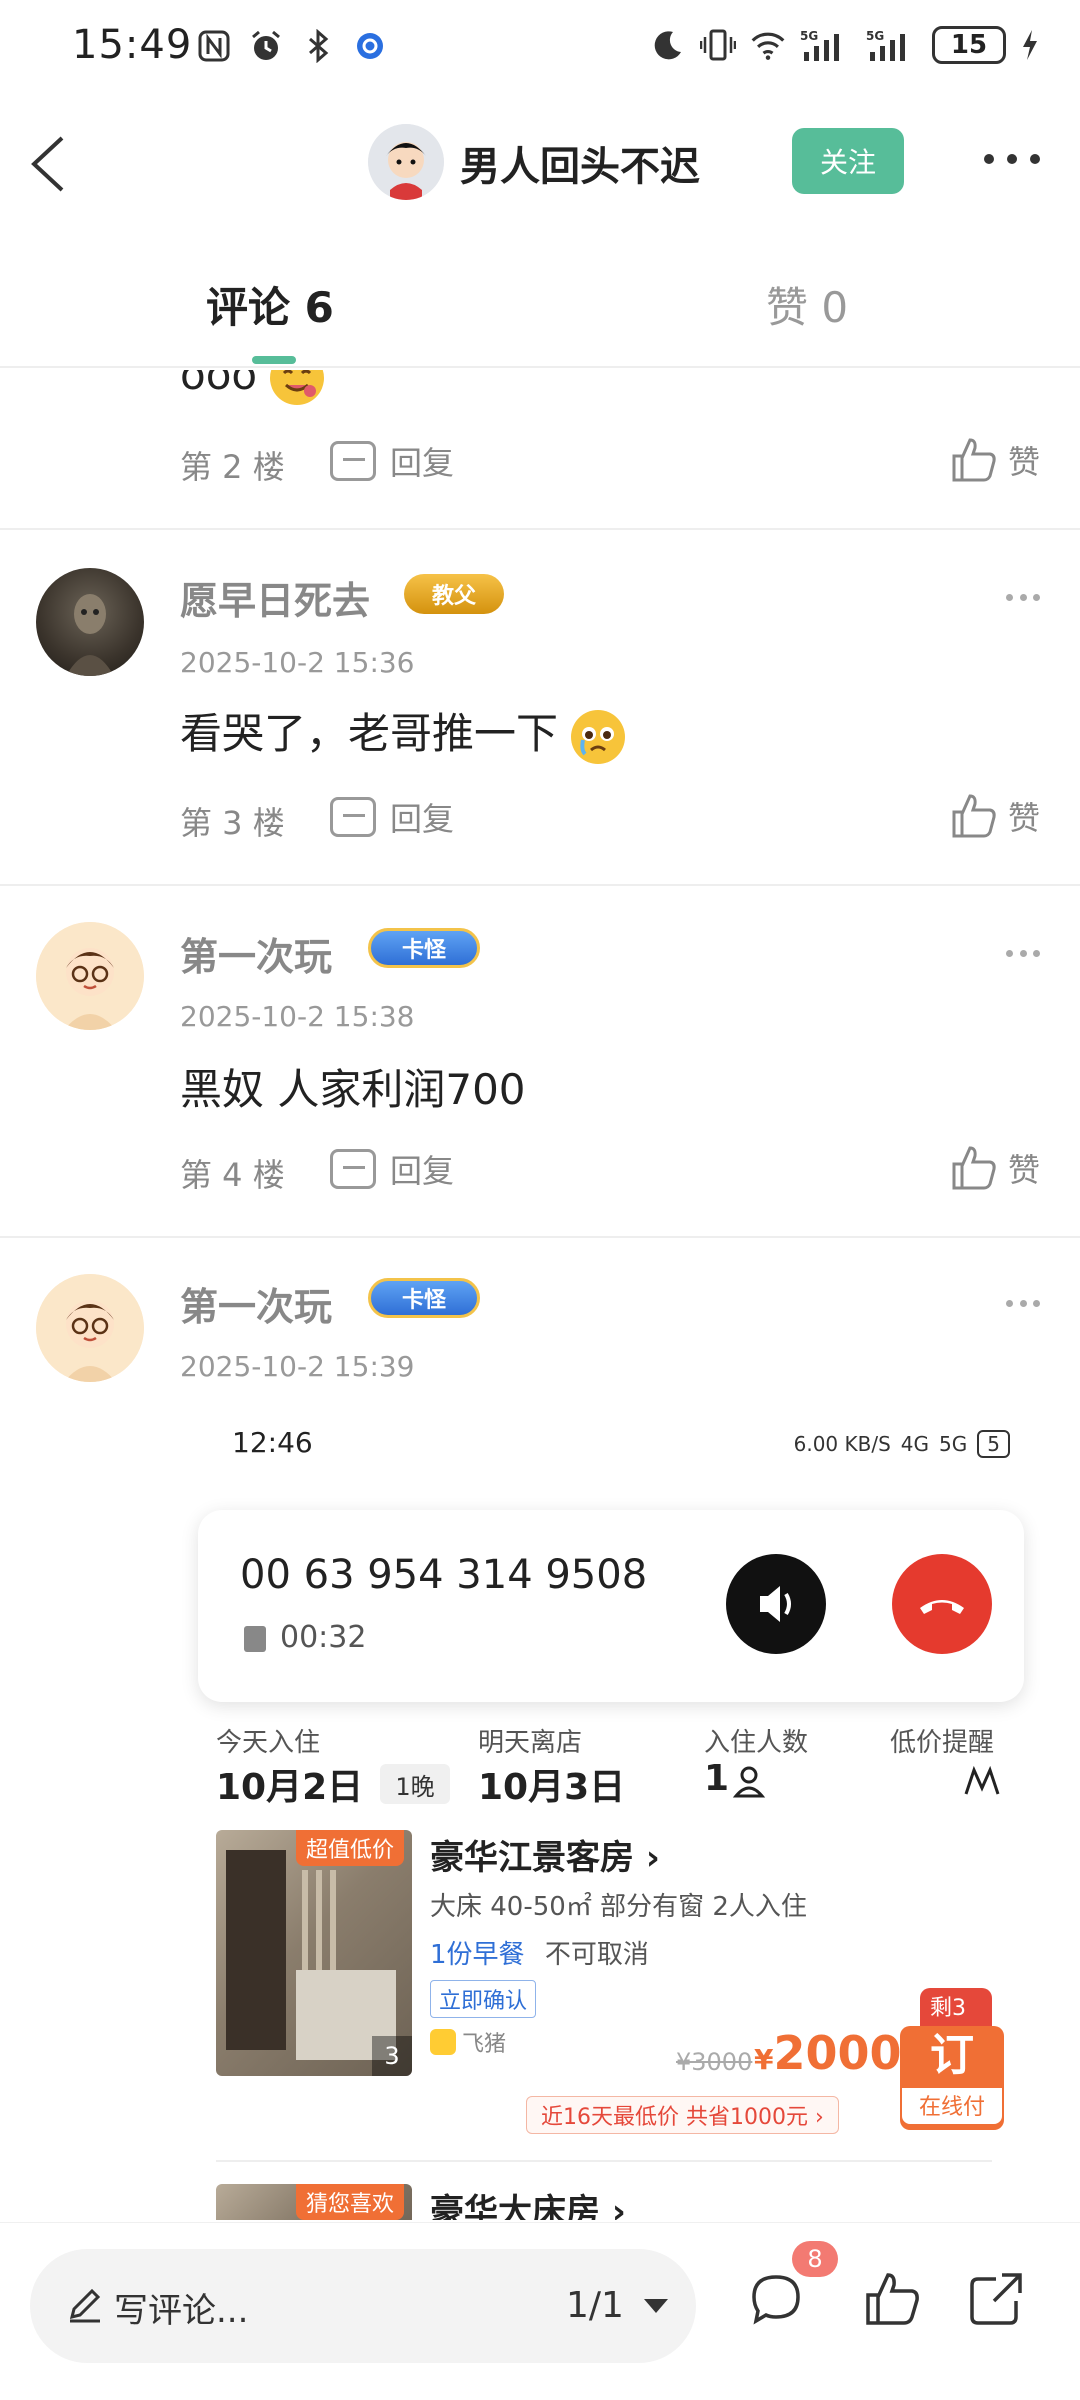 The width and height of the screenshot is (1080, 2400). Describe the element at coordinates (392, 2056) in the screenshot. I see `photo-count: 3` at that location.